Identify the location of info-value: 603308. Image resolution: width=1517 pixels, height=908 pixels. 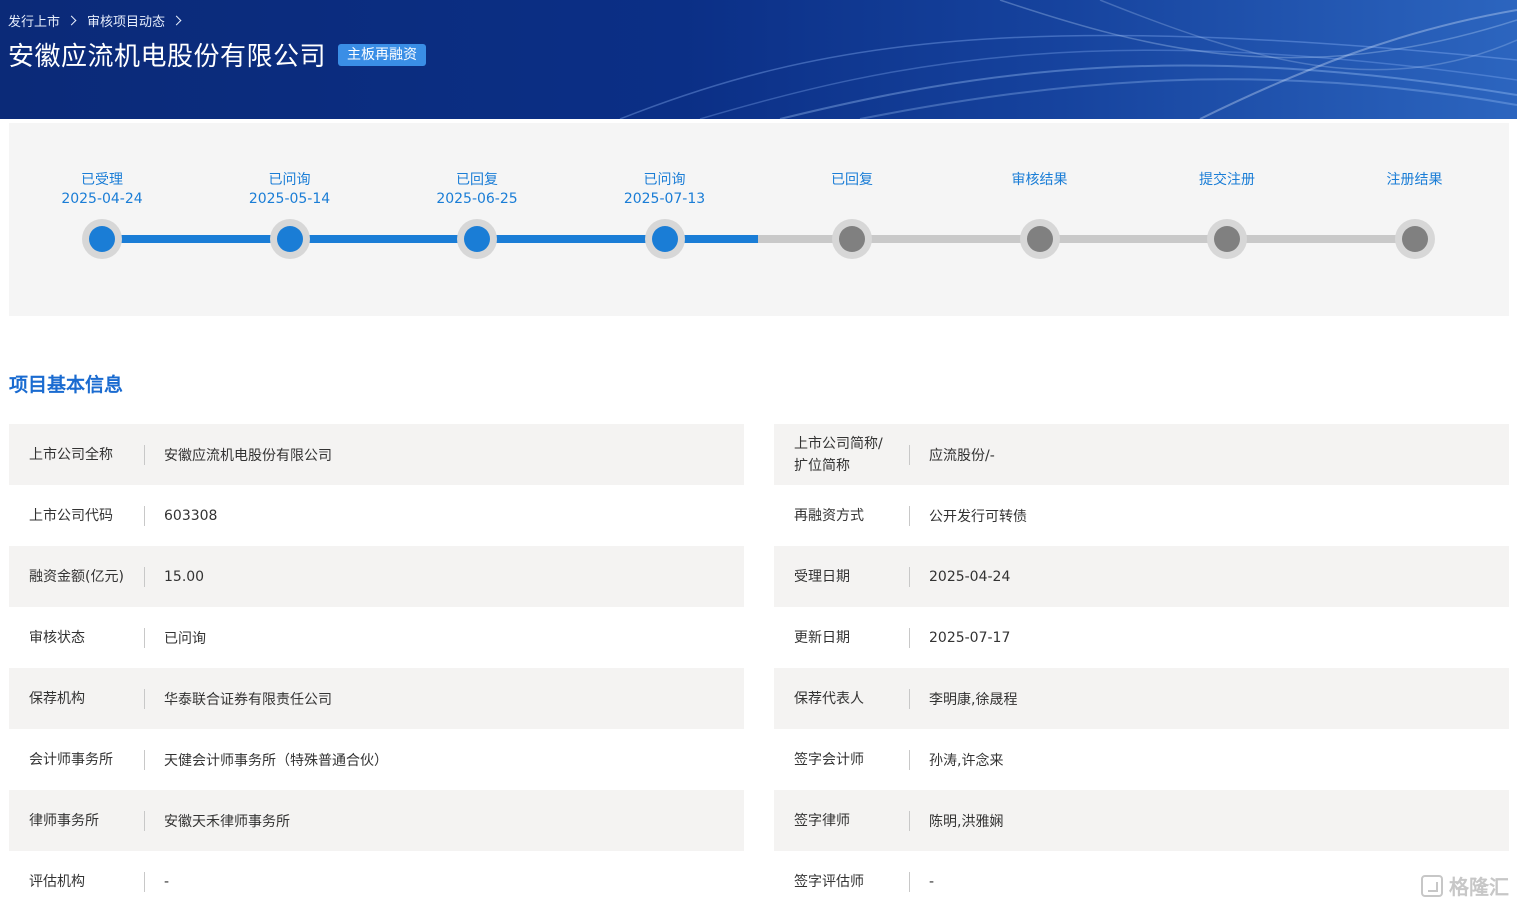
(191, 515).